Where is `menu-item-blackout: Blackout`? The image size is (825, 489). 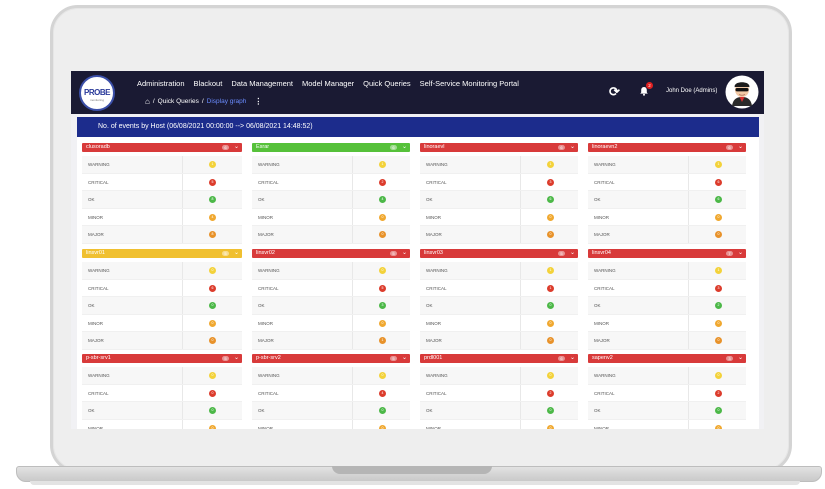
menu-item-blackout: Blackout is located at coordinates (208, 83).